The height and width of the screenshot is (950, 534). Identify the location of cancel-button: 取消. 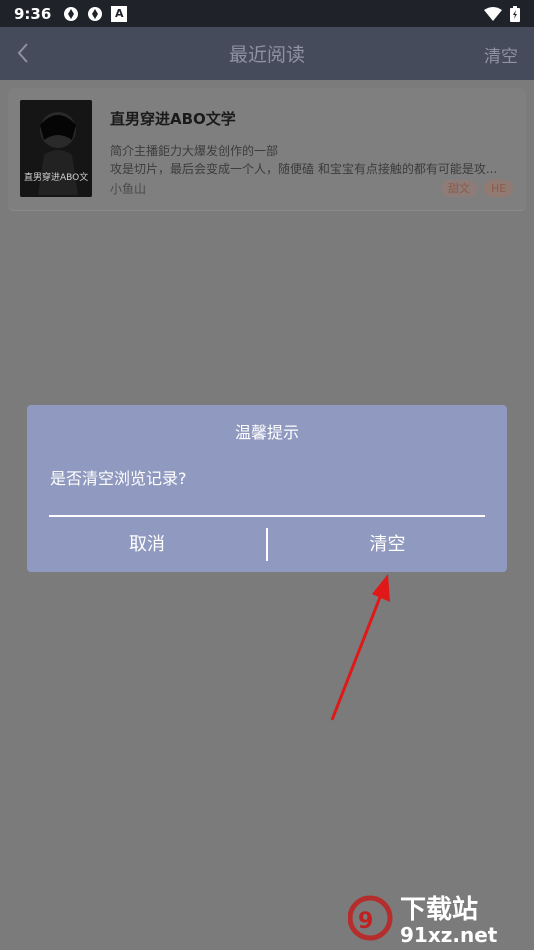
(147, 544).